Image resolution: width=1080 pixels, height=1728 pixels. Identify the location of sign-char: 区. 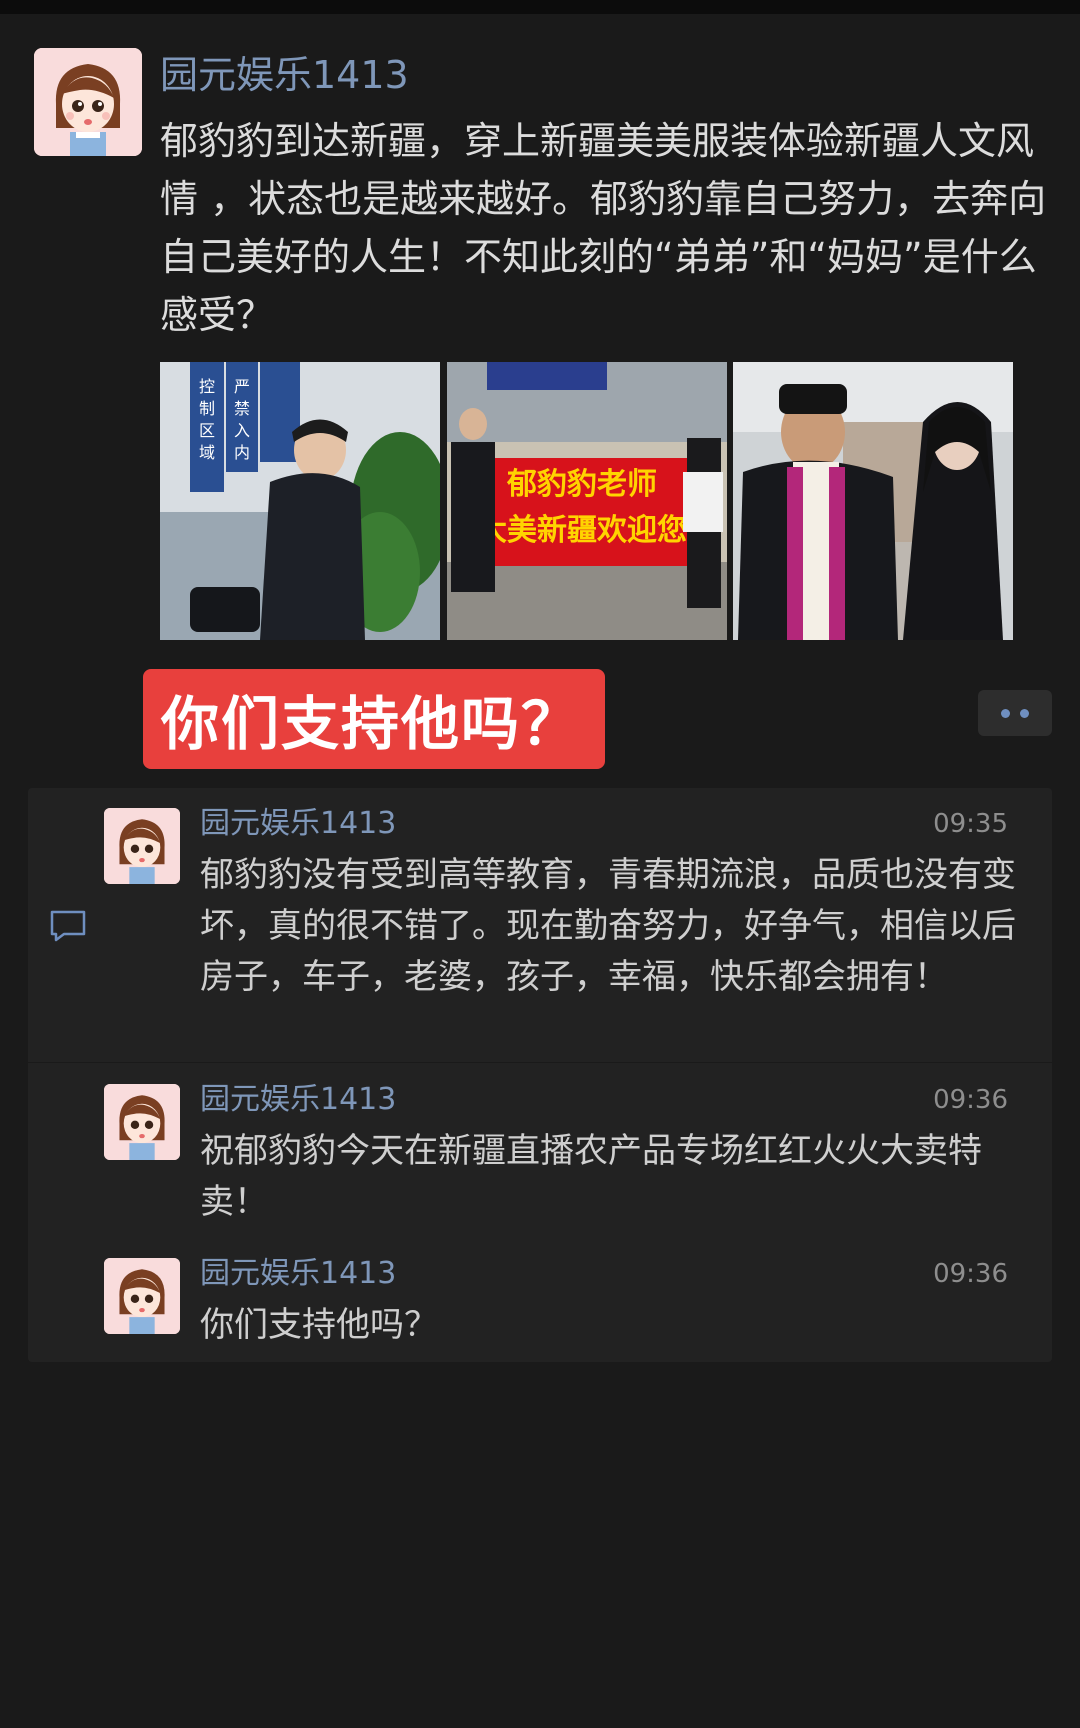
(207, 430).